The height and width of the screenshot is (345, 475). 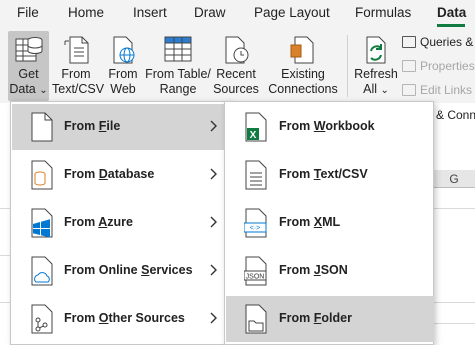 I want to click on menu-item-label: From Text/CSV, so click(x=323, y=174).